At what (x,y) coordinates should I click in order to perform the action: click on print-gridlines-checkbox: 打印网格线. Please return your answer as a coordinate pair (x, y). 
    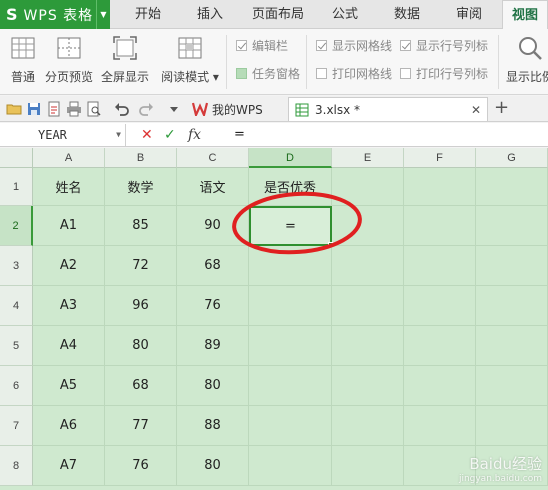
    Looking at the image, I should click on (354, 73).